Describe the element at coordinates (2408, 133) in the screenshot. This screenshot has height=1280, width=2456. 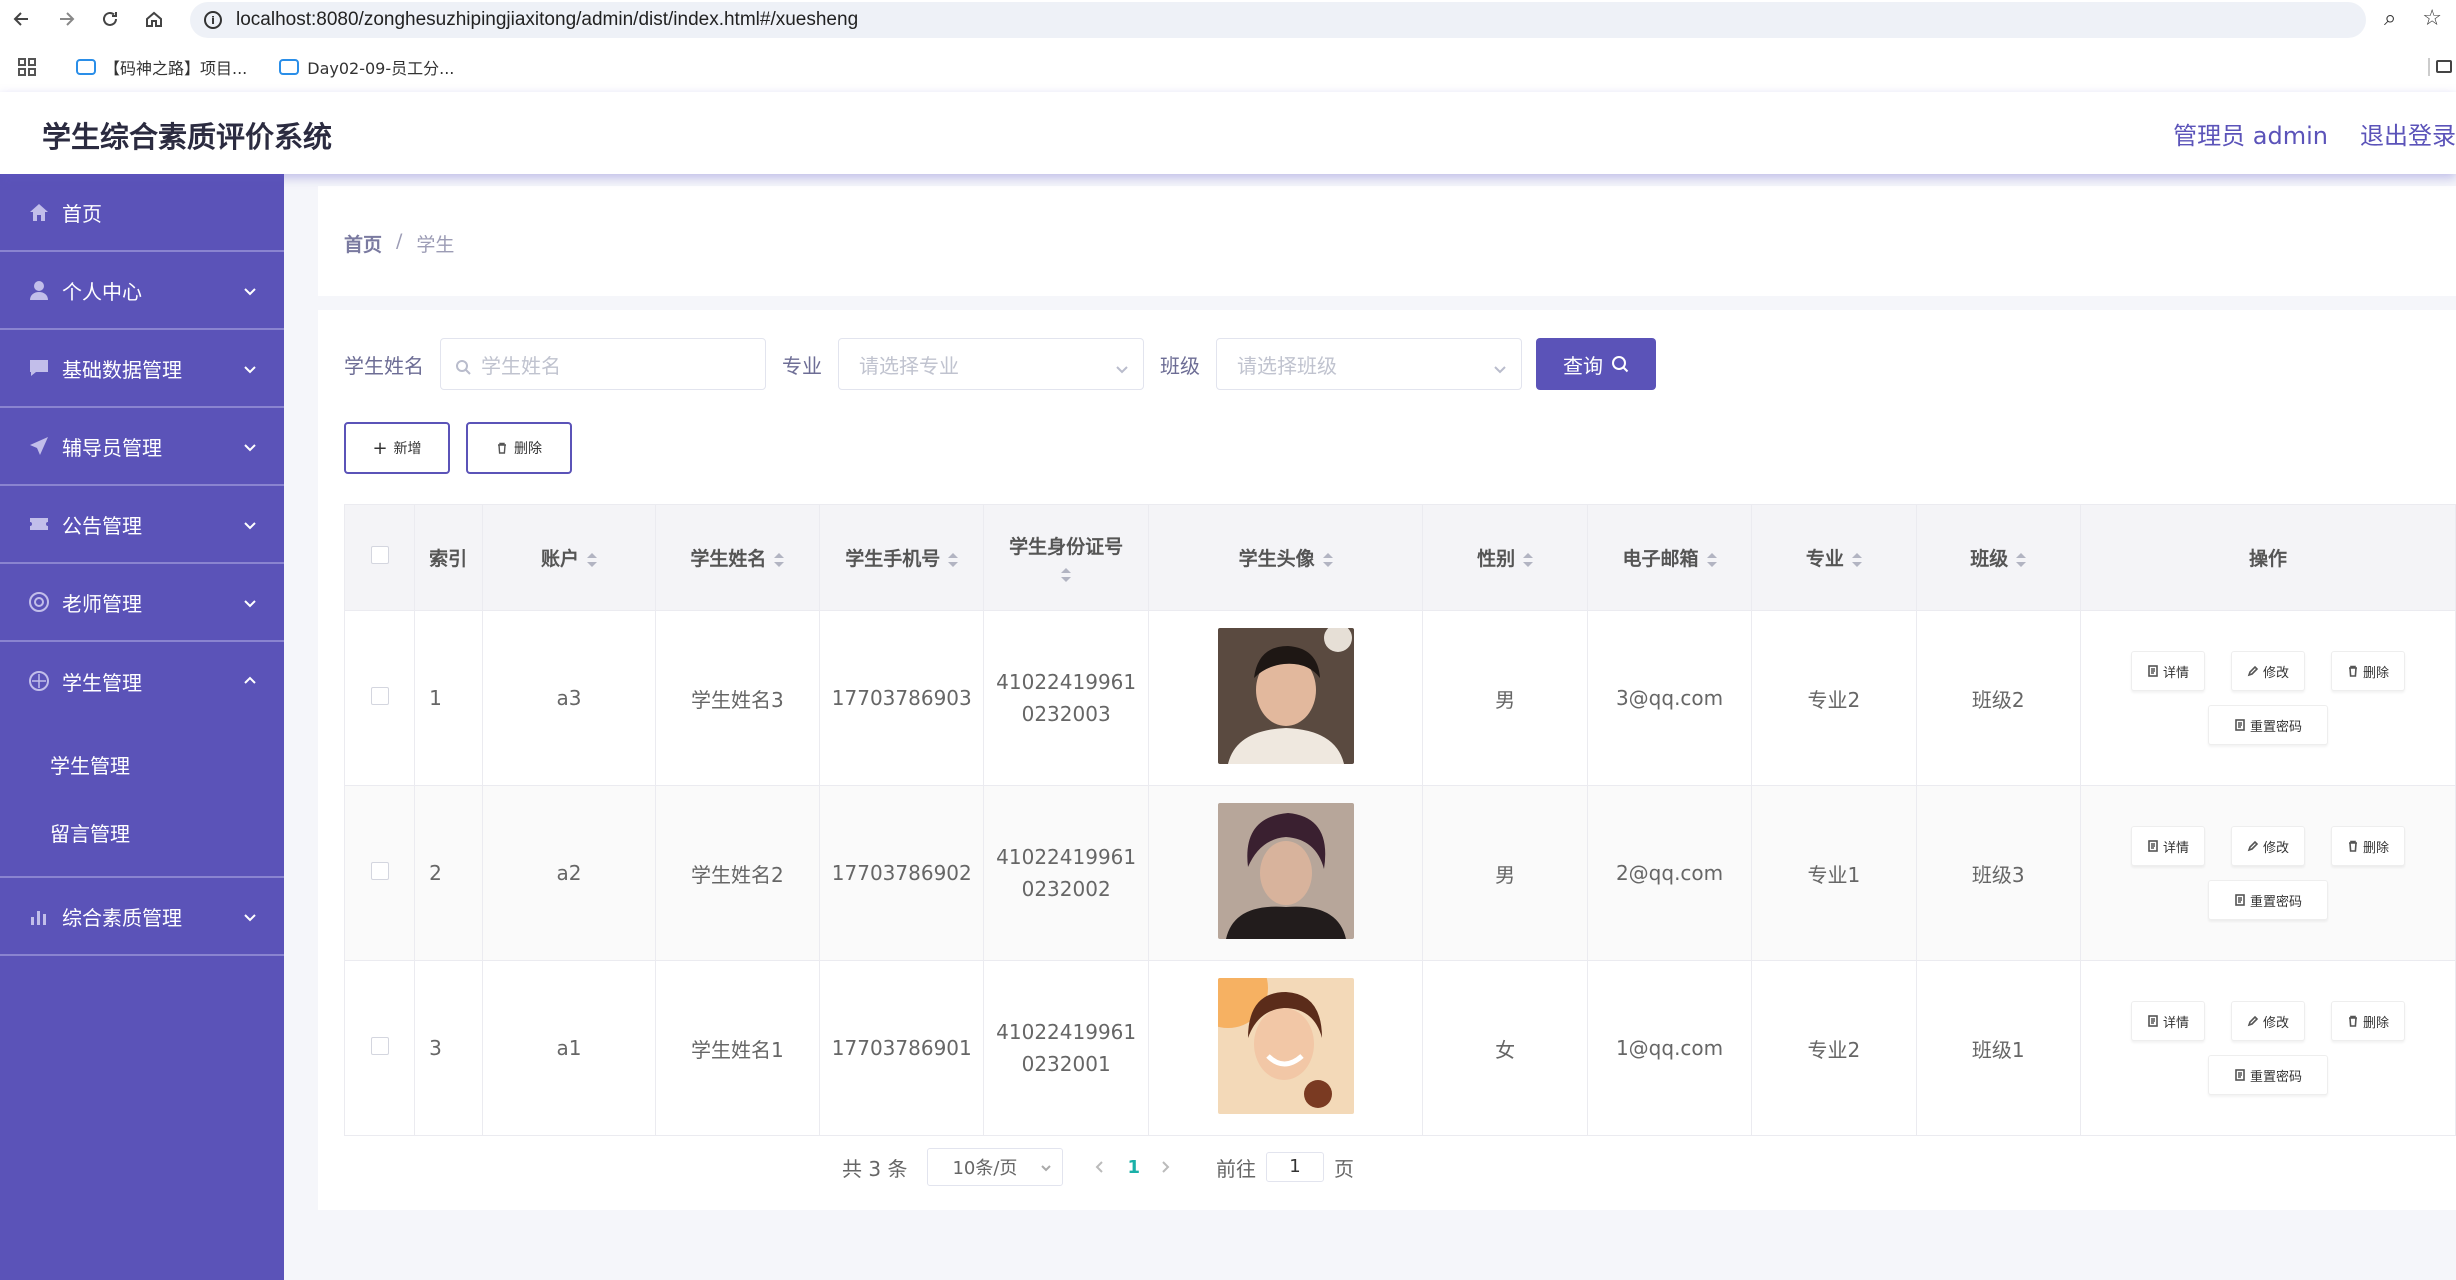
I see `logout-link: 退出登录` at that location.